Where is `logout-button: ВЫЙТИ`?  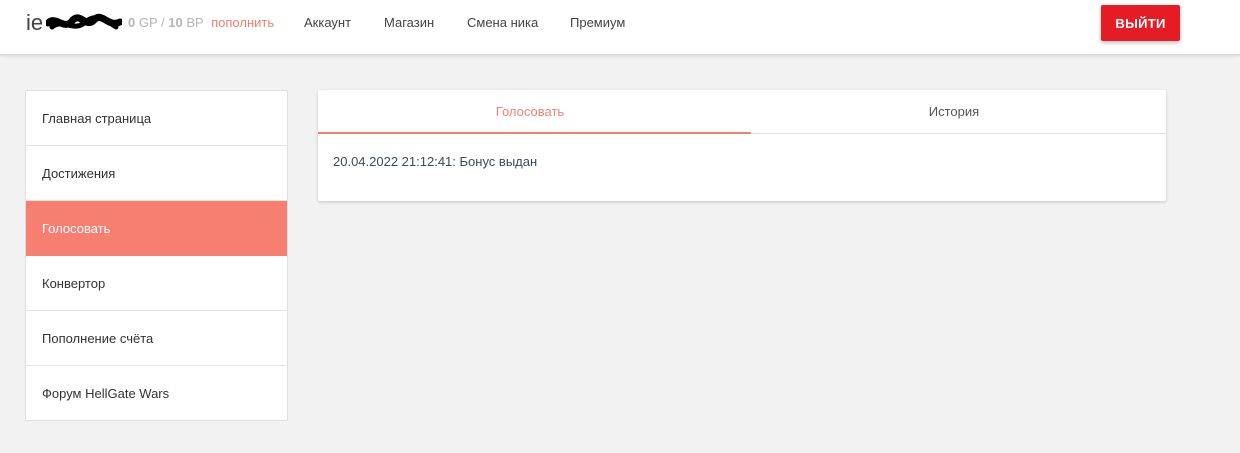 logout-button: ВЫЙТИ is located at coordinates (1140, 23).